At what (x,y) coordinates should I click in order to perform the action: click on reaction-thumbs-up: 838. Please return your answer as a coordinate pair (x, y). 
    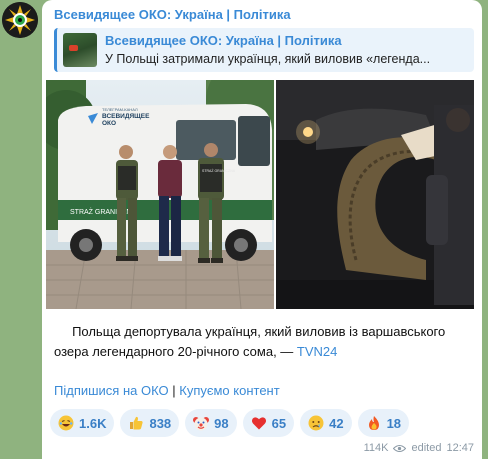
    Looking at the image, I should click on (150, 423).